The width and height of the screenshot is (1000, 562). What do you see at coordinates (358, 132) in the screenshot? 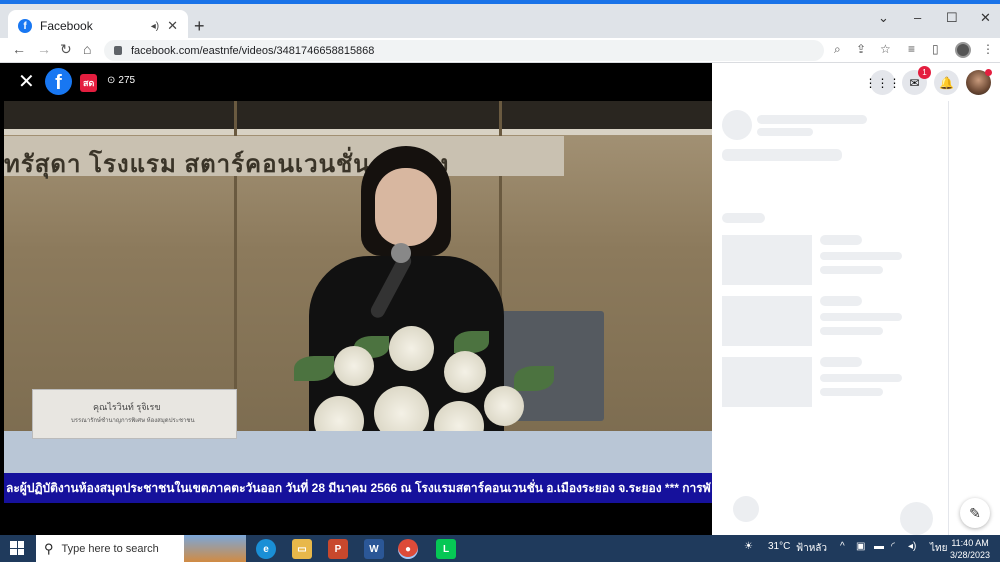
I see `ceiling-bar` at bounding box center [358, 132].